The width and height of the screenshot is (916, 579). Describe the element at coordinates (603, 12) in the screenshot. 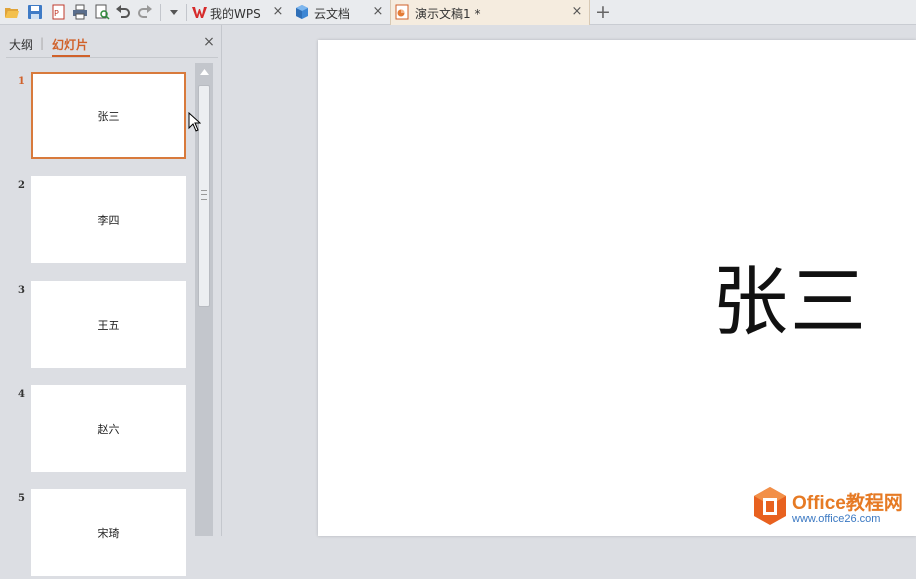

I see `new-tab-plus-icon: +` at that location.